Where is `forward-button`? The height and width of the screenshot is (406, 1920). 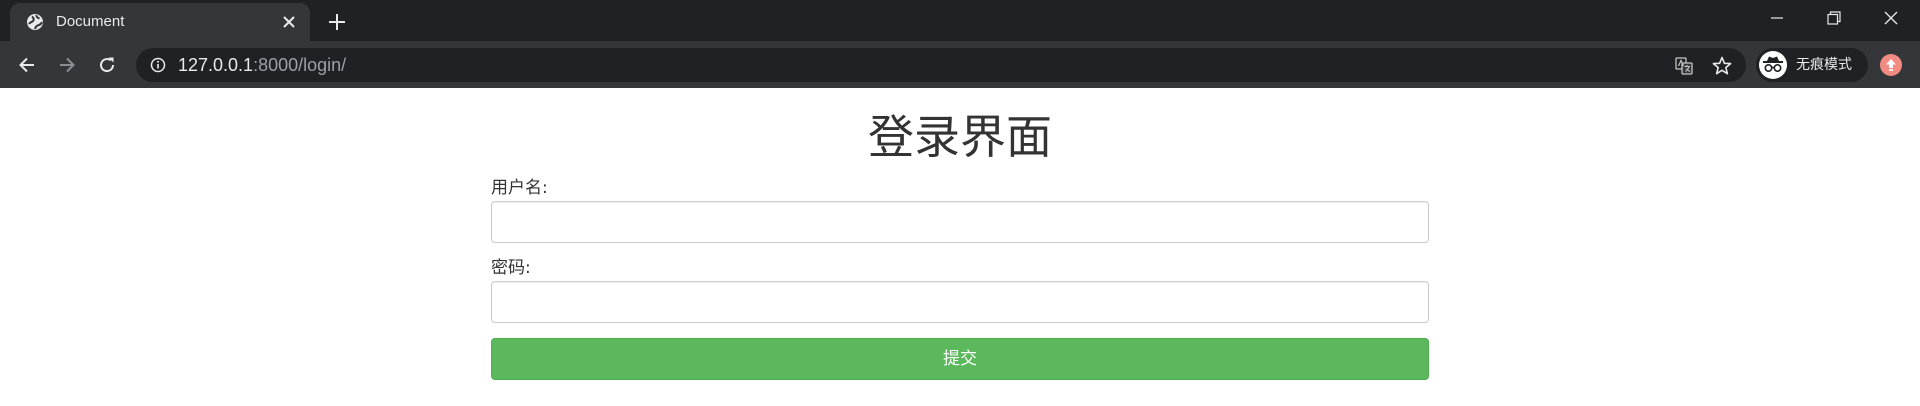
forward-button is located at coordinates (67, 65).